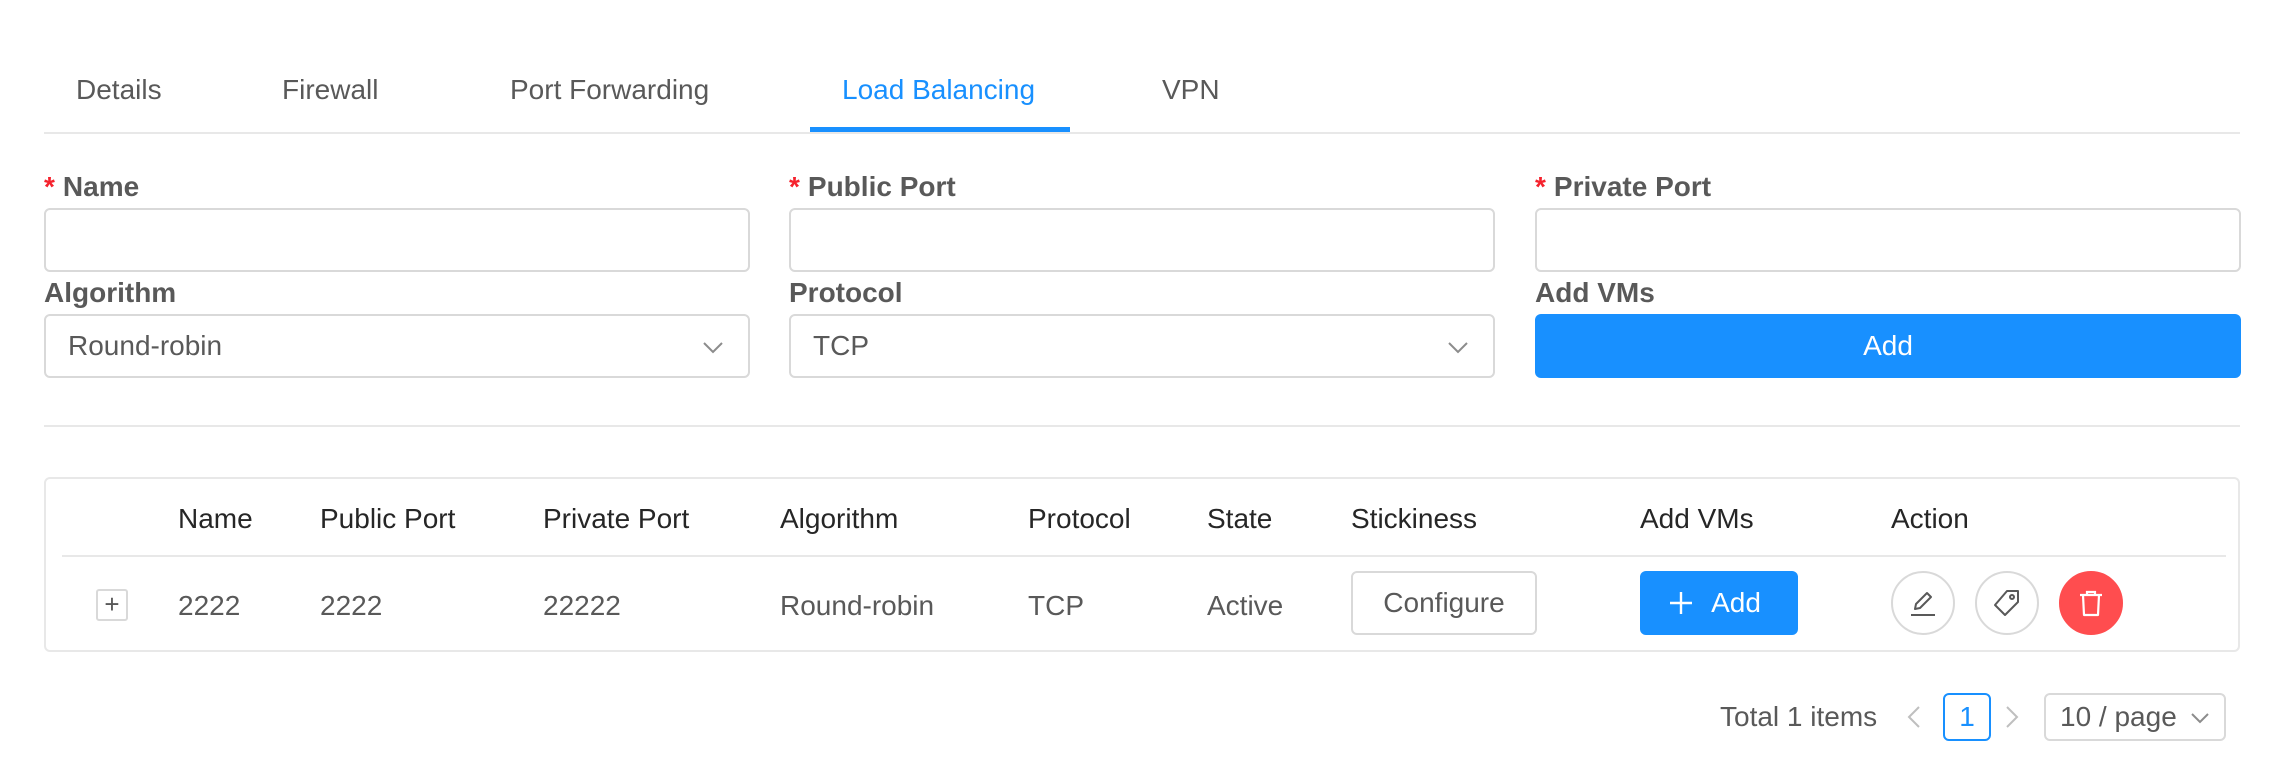 The image size is (2284, 778). What do you see at coordinates (1142, 240) in the screenshot?
I see `public-port-input` at bounding box center [1142, 240].